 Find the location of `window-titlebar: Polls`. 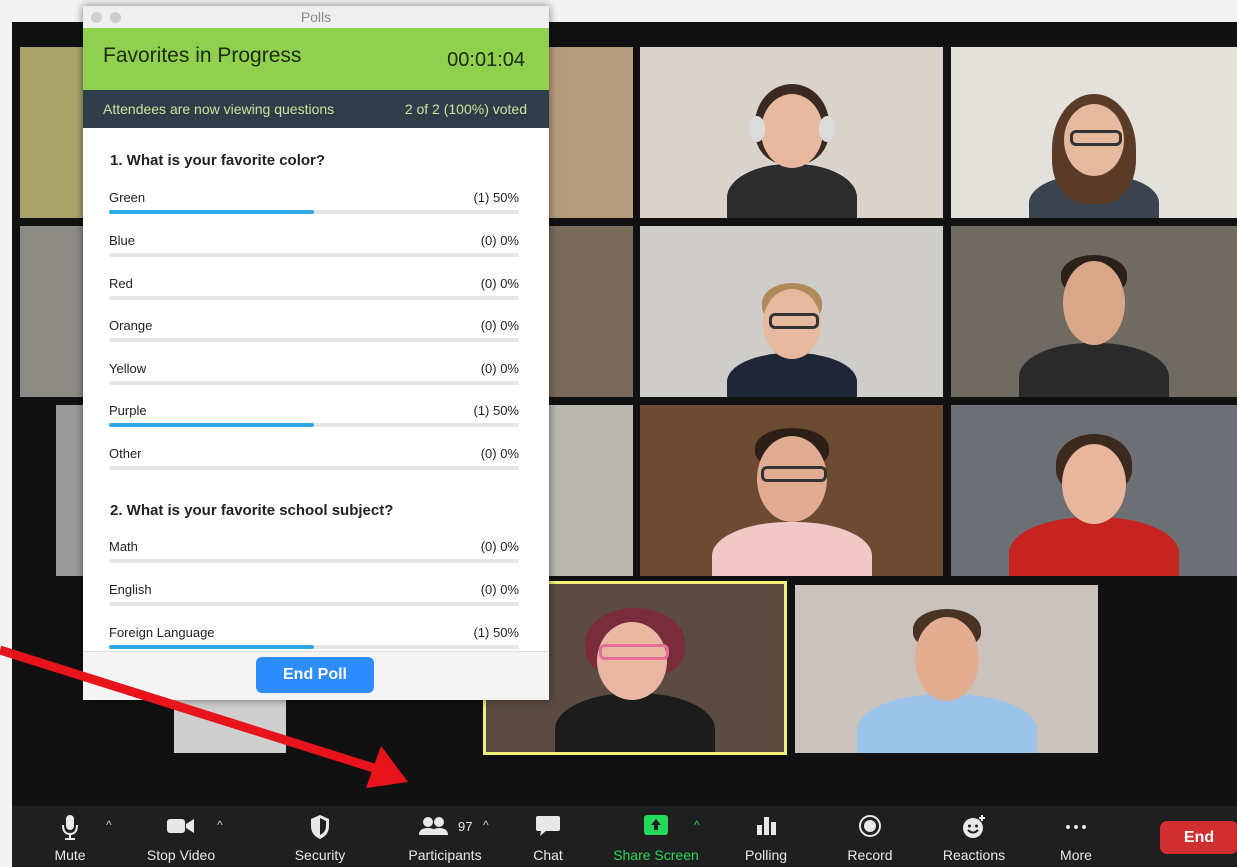

window-titlebar: Polls is located at coordinates (316, 17).